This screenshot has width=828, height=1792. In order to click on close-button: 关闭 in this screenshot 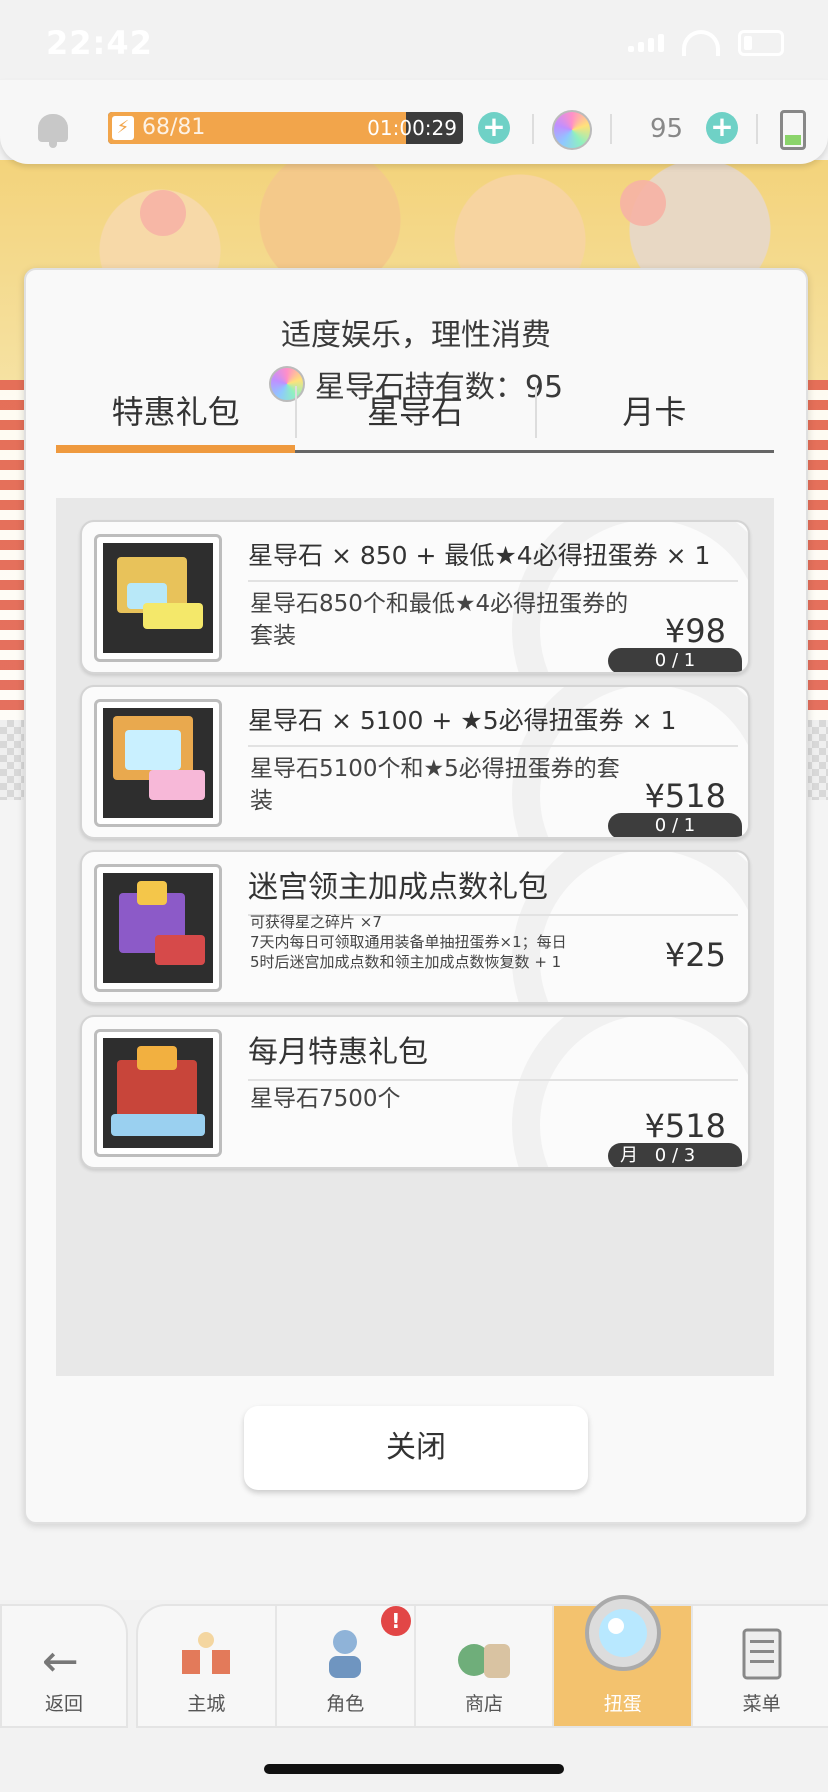, I will do `click(416, 1448)`.